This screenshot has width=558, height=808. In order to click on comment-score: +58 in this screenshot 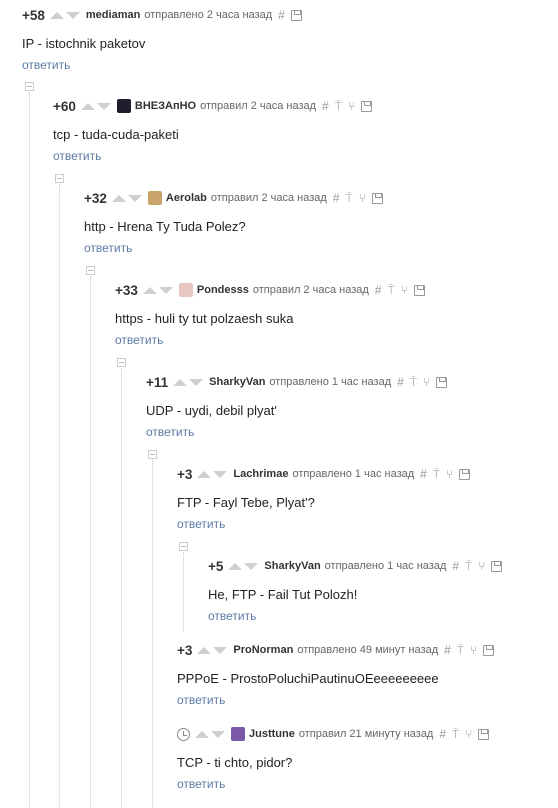, I will do `click(33, 15)`.